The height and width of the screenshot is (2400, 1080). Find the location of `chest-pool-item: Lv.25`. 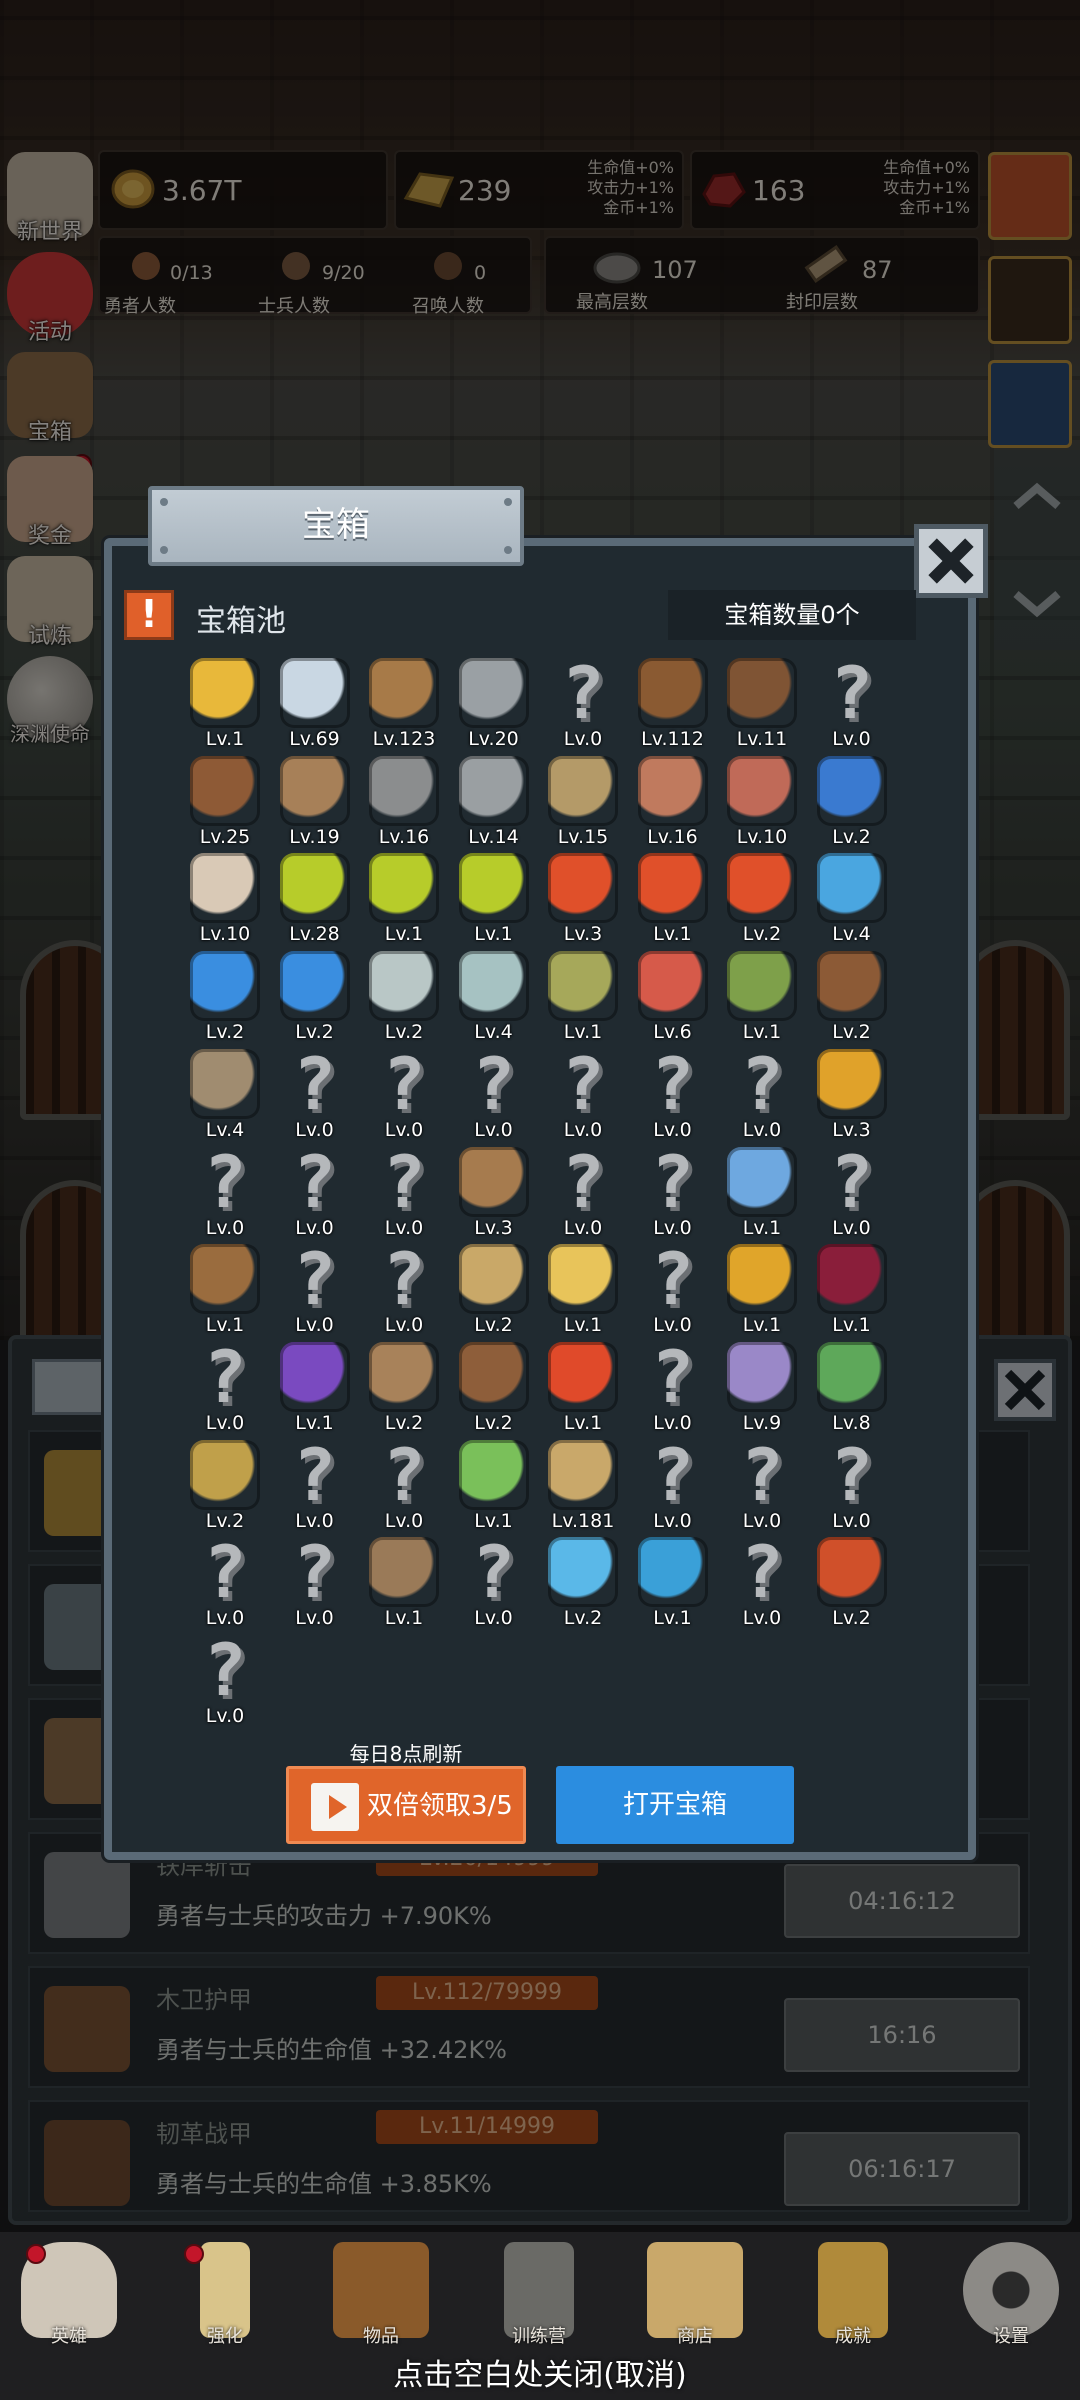

chest-pool-item: Lv.25 is located at coordinates (225, 803).